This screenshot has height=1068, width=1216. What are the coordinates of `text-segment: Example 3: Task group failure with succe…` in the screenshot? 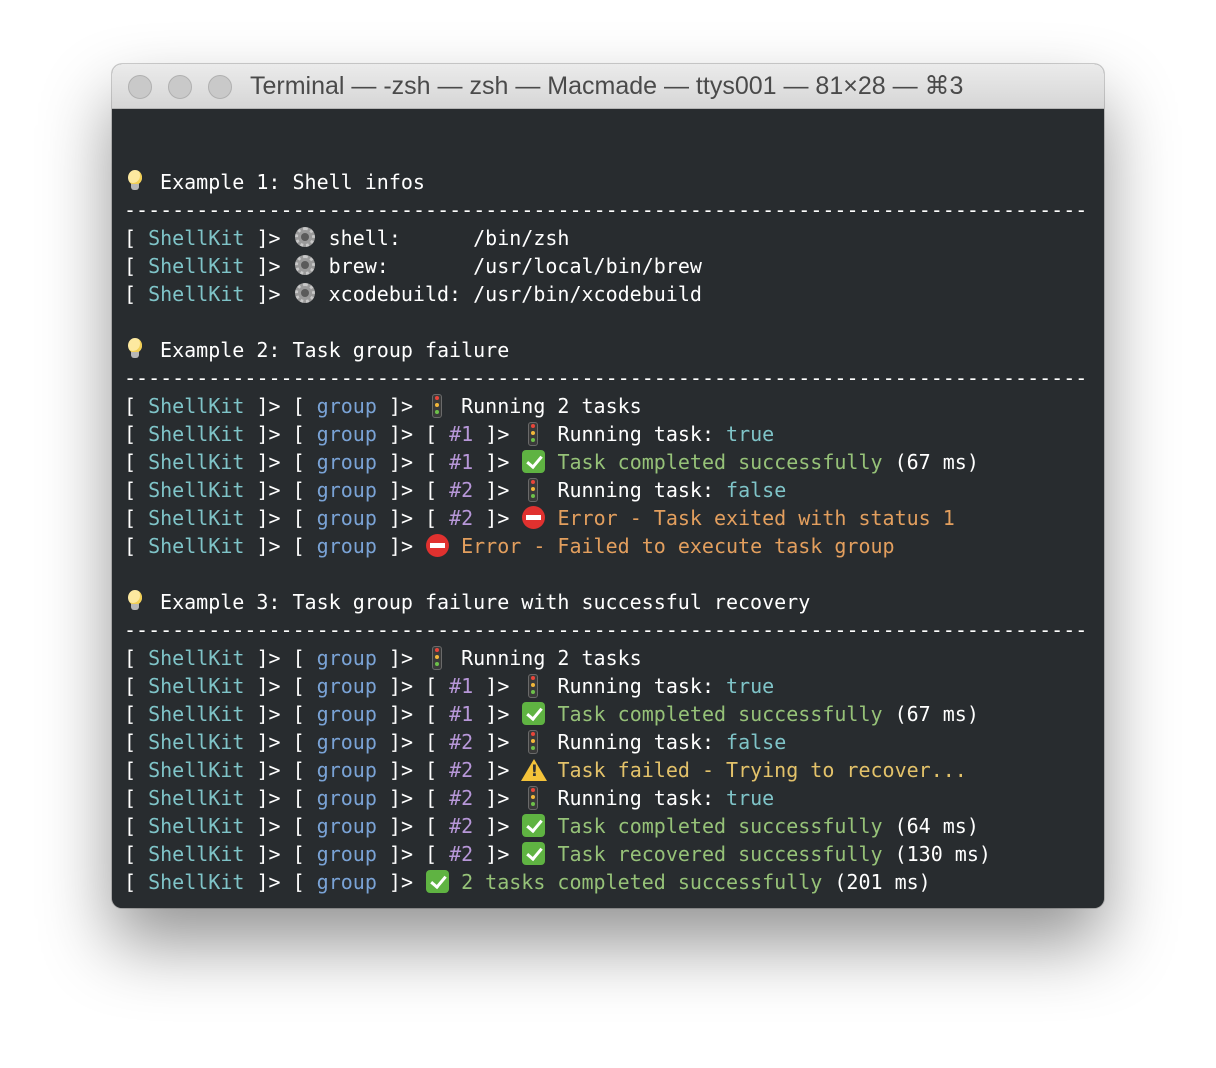 It's located at (479, 602).